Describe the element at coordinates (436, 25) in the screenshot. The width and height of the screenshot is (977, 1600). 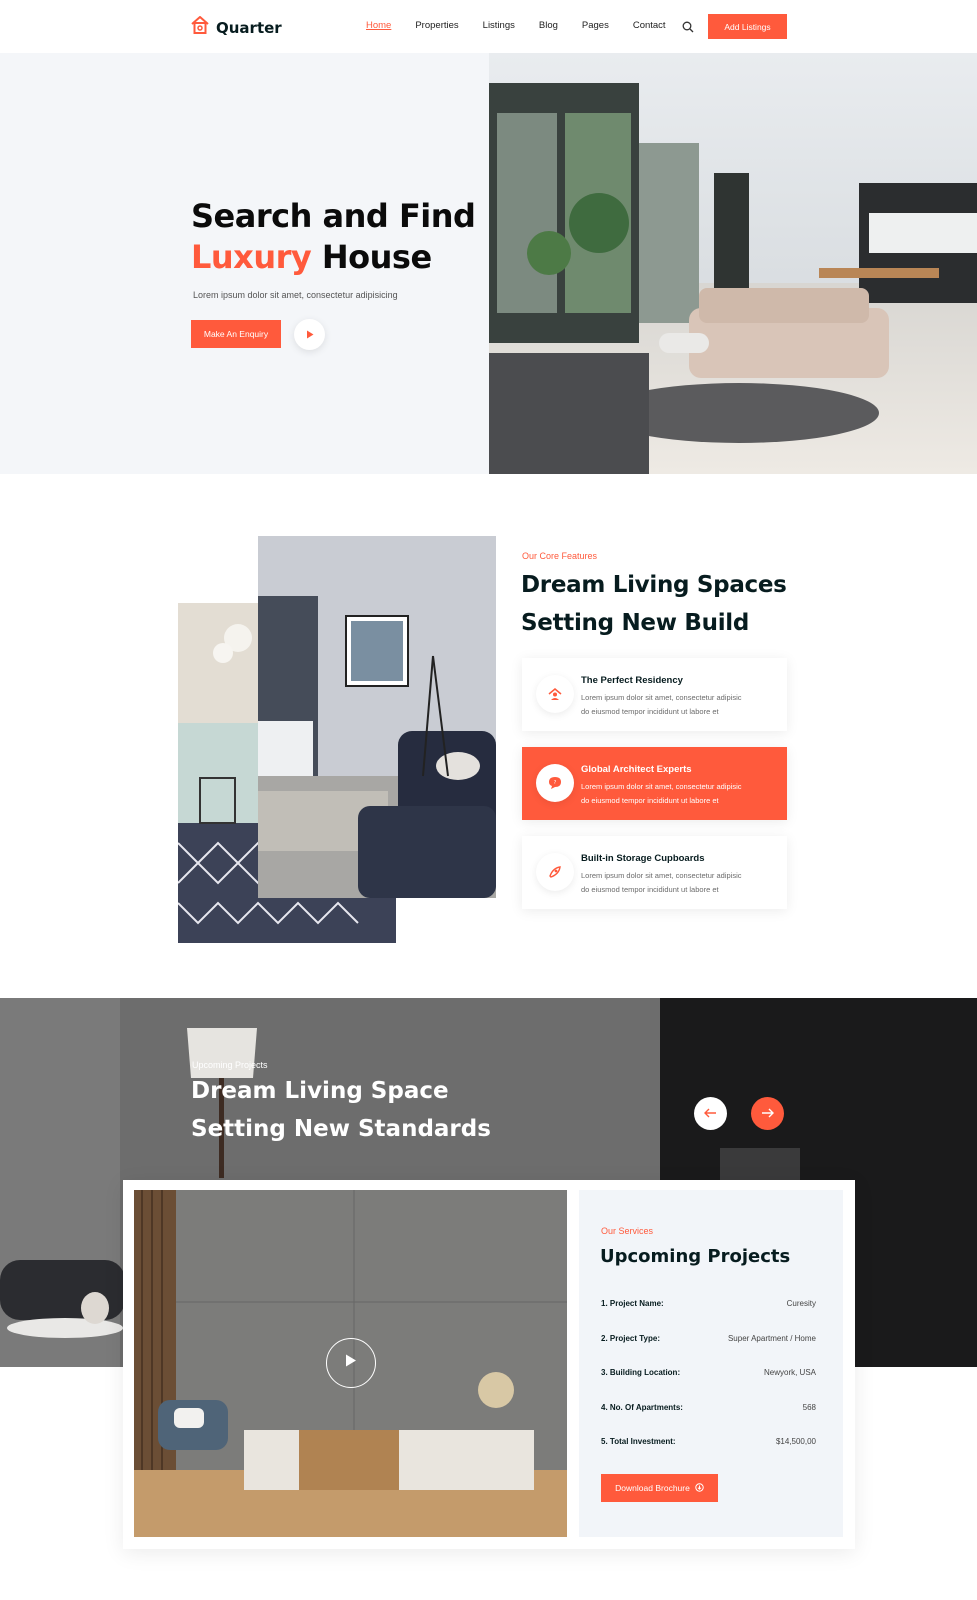
I see `nav-properties: Properties` at that location.